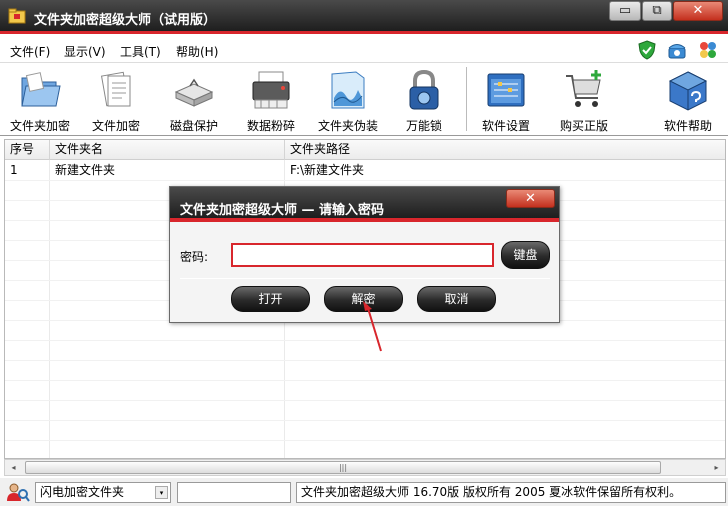  I want to click on folder-encrypt-button: 文件夹加密, so click(40, 100).